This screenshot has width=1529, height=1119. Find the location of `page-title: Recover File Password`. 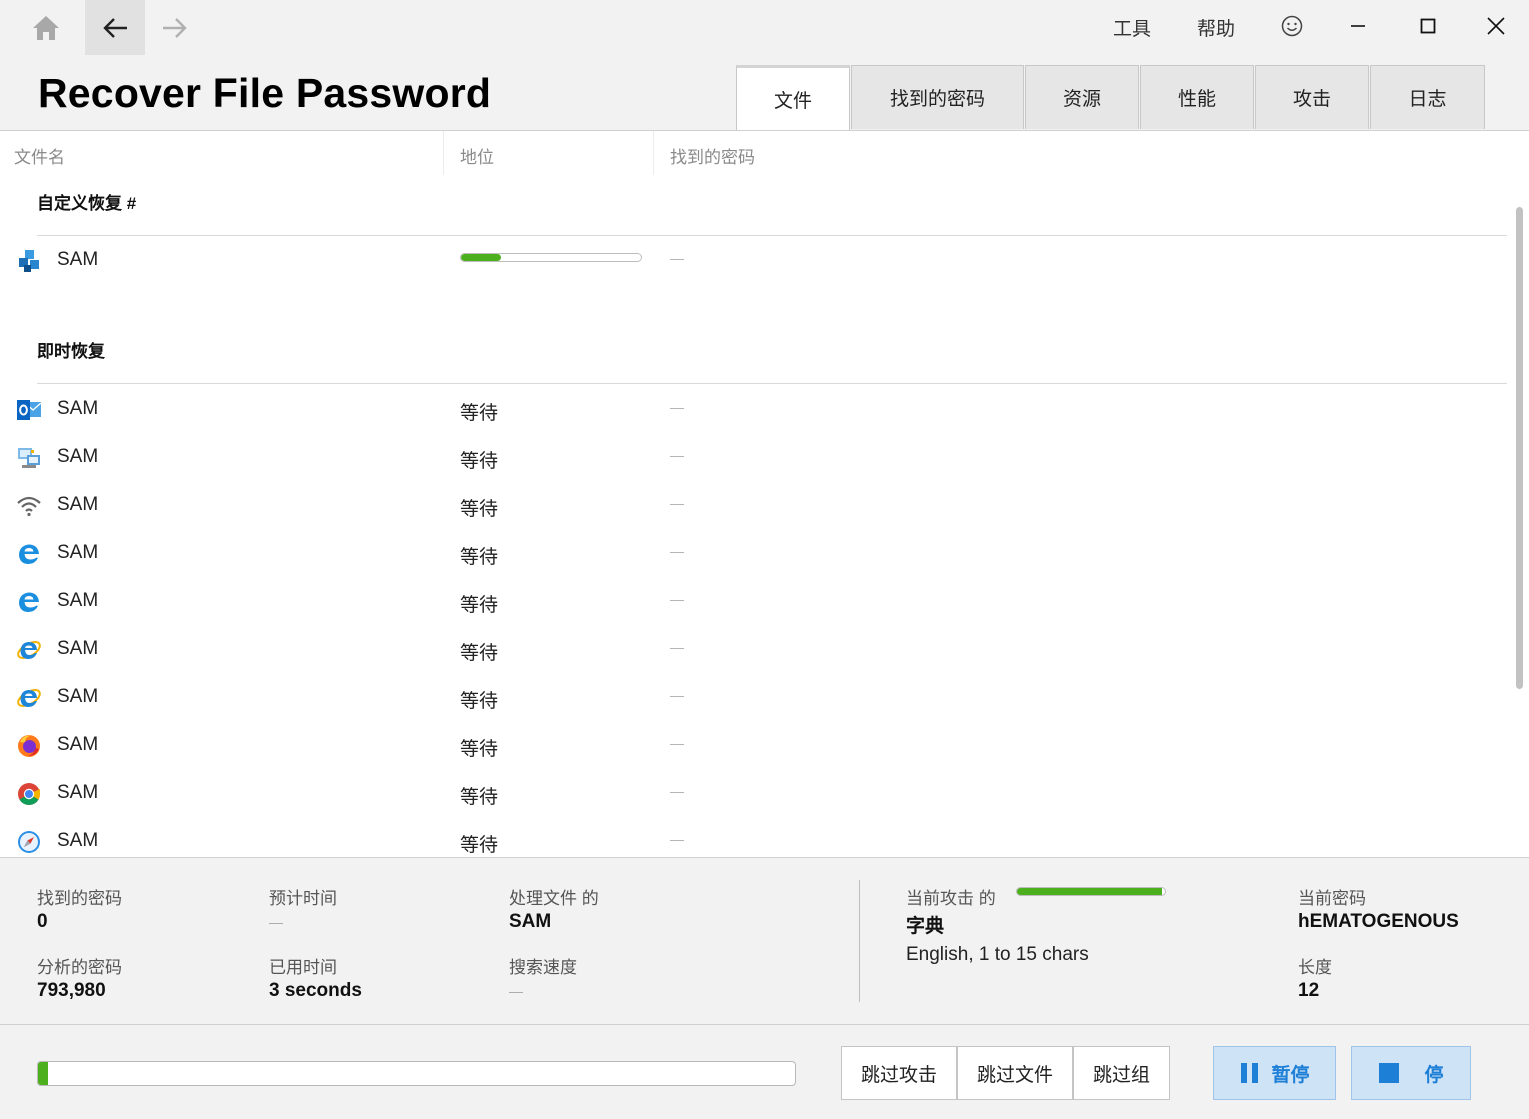

page-title: Recover File Password is located at coordinates (265, 93).